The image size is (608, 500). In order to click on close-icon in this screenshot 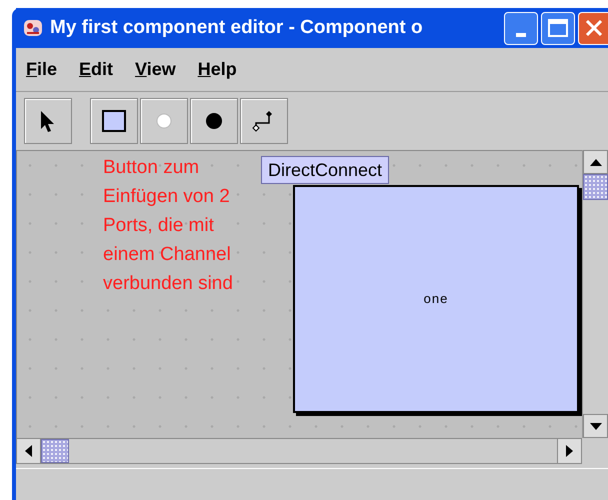, I will do `click(593, 28)`.